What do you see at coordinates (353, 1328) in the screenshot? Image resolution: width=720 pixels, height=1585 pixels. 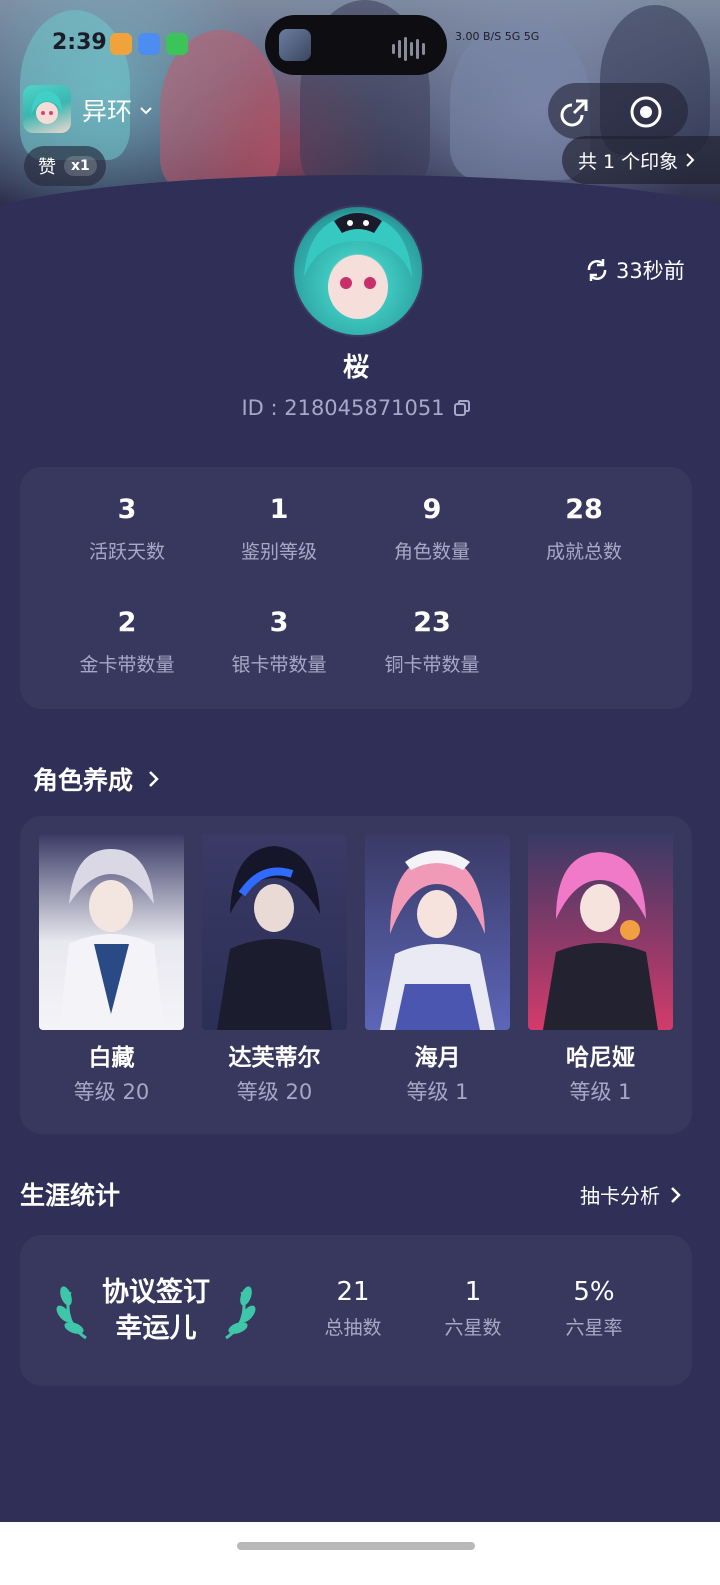 I see `career-stat-label: 总抽数` at bounding box center [353, 1328].